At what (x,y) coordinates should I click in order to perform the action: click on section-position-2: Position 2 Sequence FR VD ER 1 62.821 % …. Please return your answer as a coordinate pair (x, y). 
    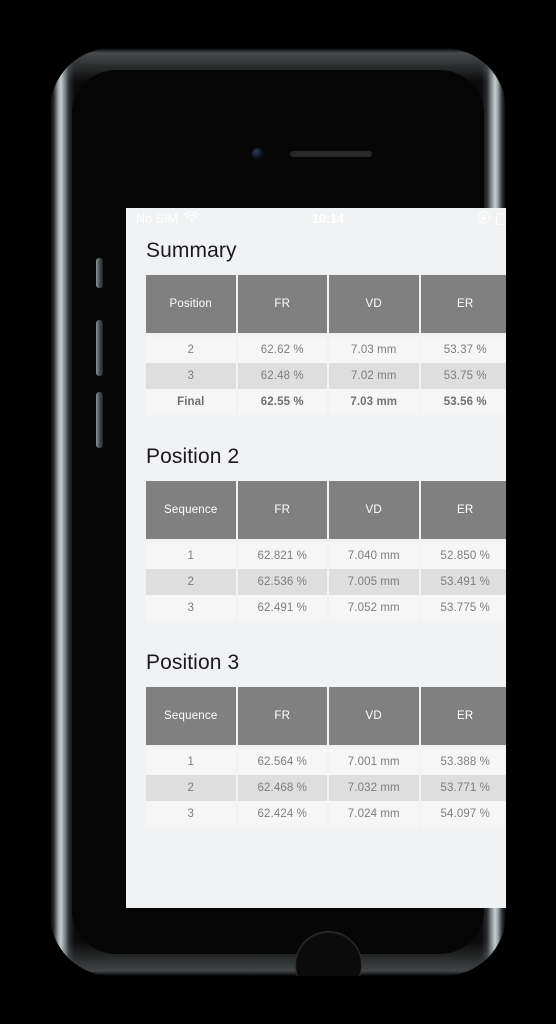
    Looking at the image, I should click on (325, 518).